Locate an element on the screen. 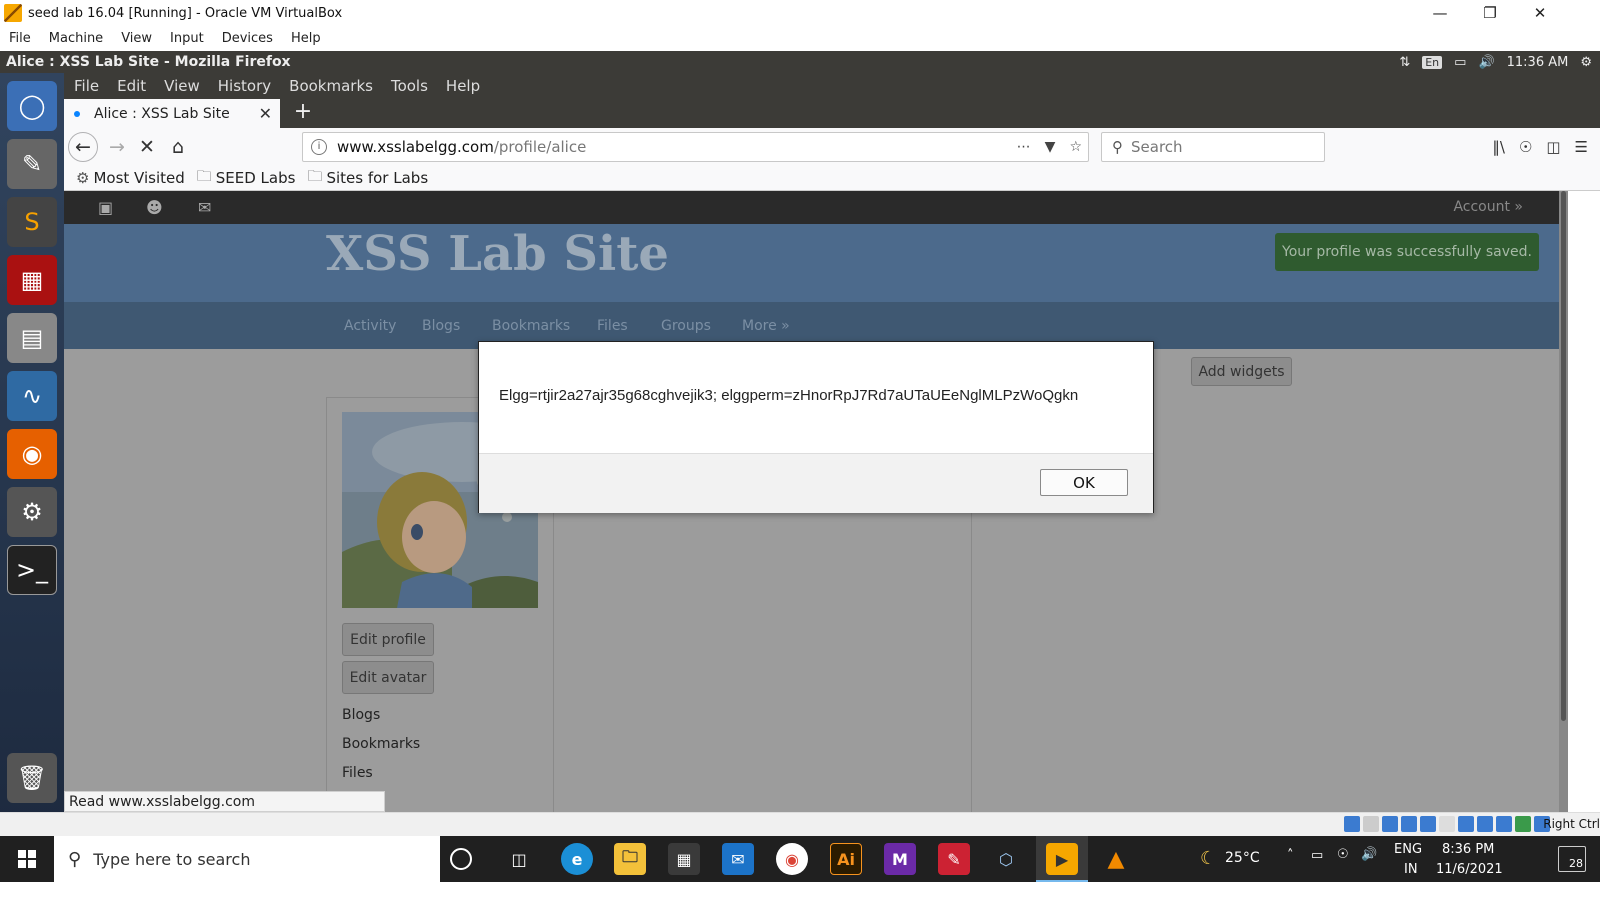 The width and height of the screenshot is (1600, 900). site-title: XSS Lab Site is located at coordinates (497, 254).